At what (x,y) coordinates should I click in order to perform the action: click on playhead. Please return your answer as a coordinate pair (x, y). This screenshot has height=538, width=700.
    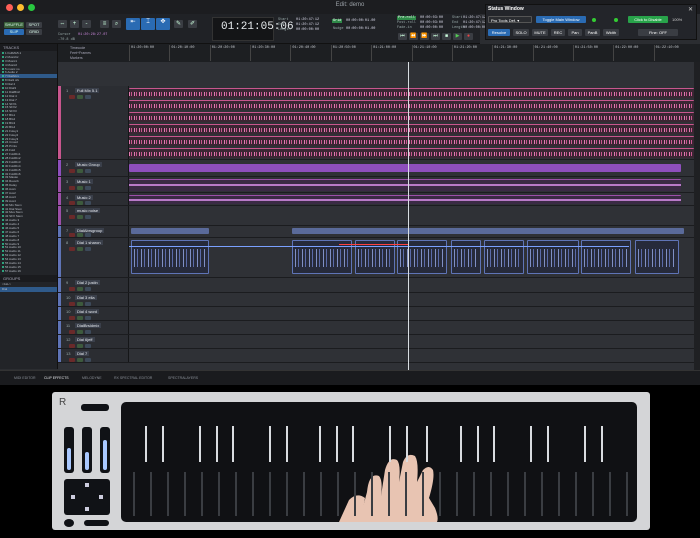
    Looking at the image, I should click on (408, 216).